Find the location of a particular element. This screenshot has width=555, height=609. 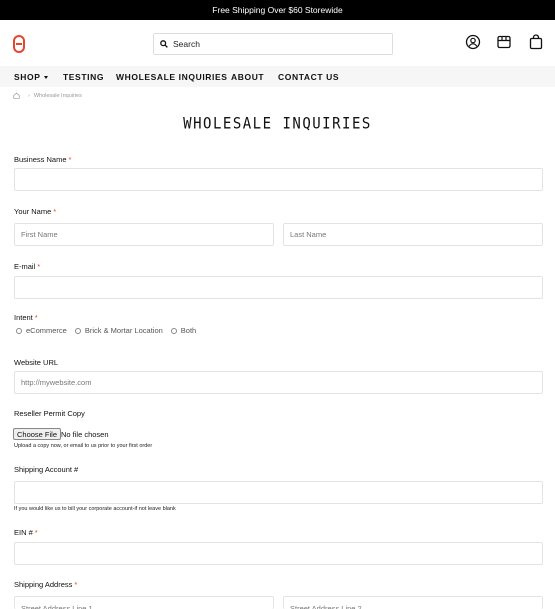

announcement-text: Free Shipping Over $60 Storewide is located at coordinates (277, 10).